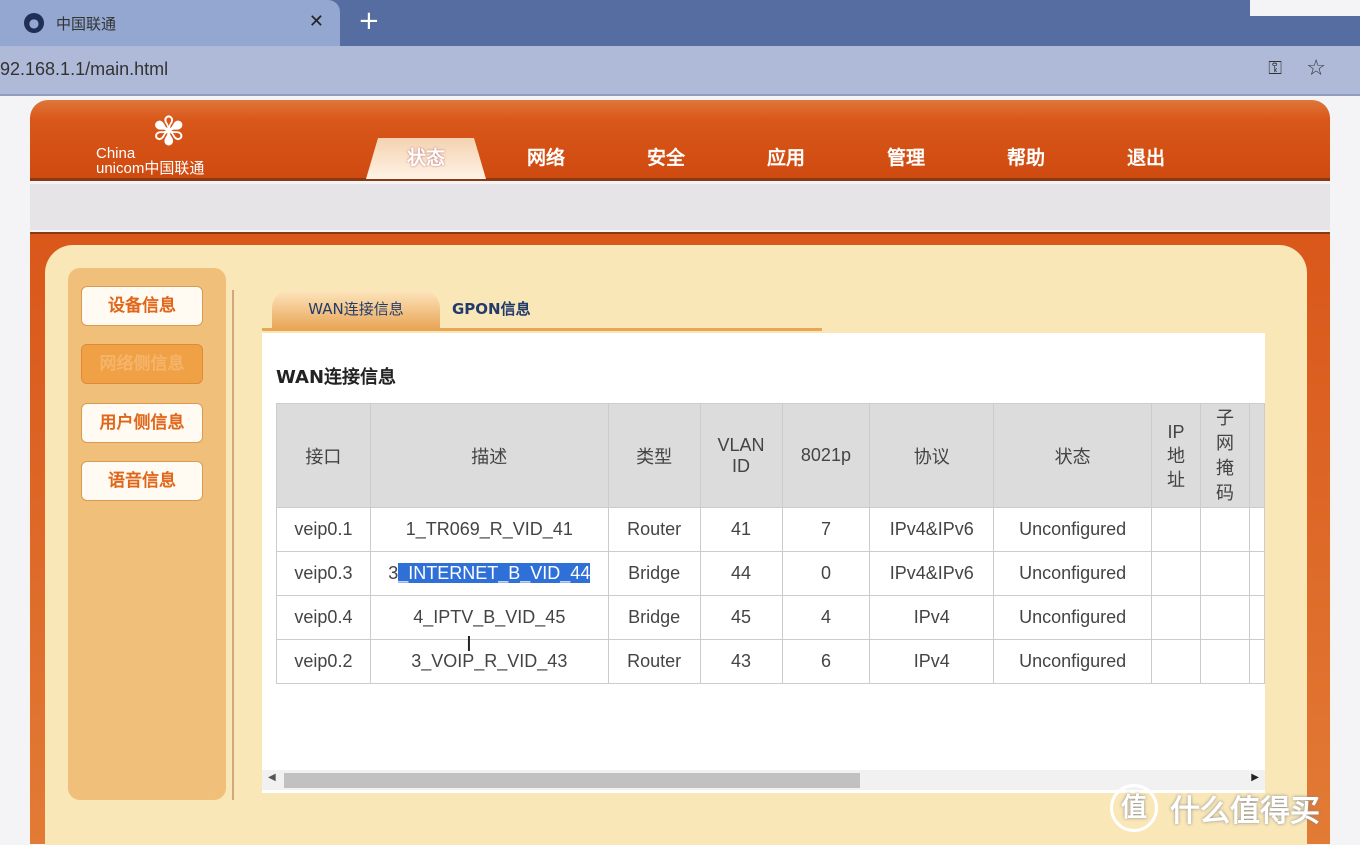  I want to click on cell-vlan: 43, so click(741, 661).